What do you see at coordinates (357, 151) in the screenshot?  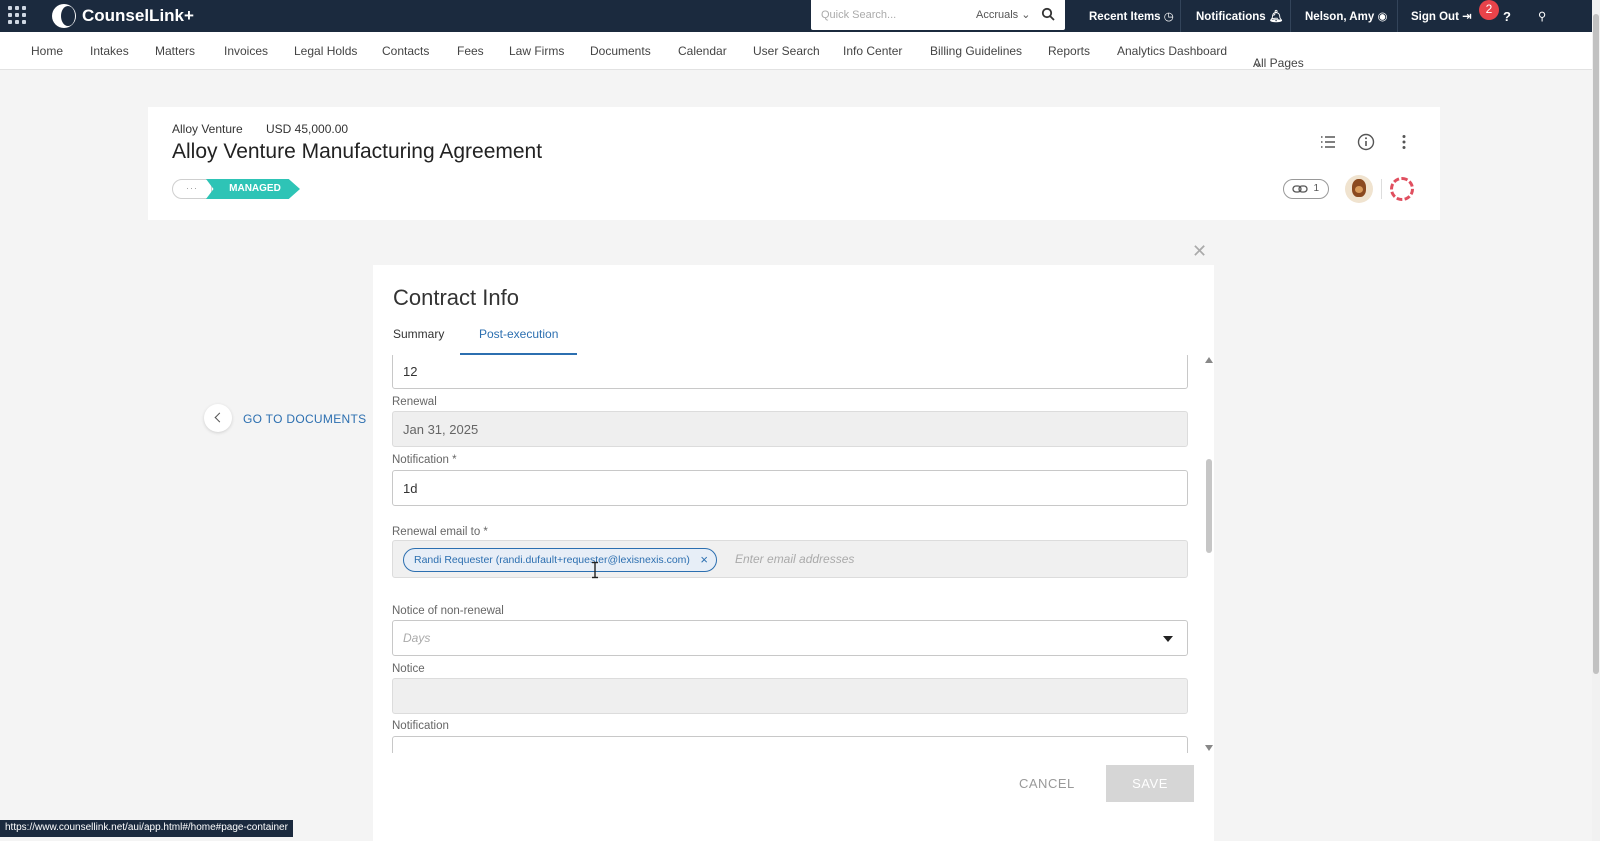 I see `matter-title: Alloy Venture Manufacturing Agreement` at bounding box center [357, 151].